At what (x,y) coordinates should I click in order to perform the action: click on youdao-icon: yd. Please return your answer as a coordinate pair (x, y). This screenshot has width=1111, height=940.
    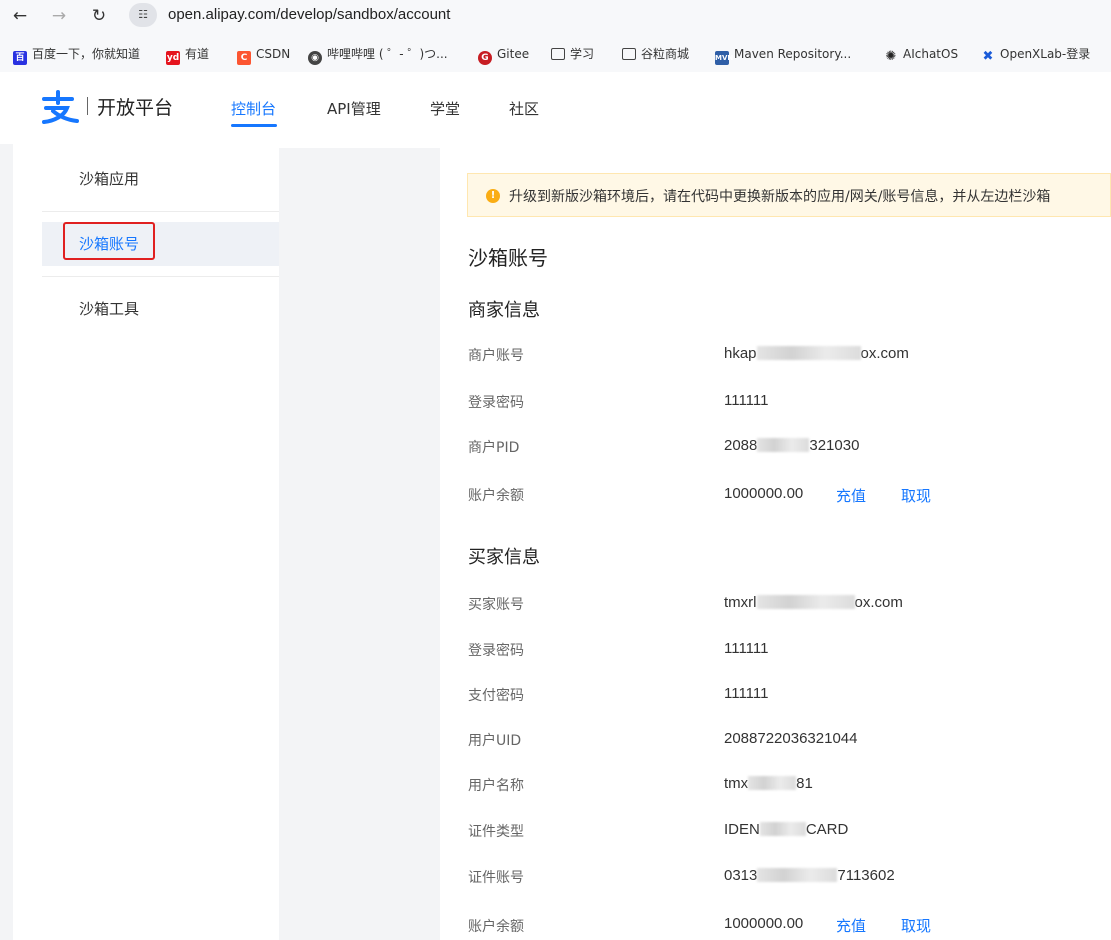
    Looking at the image, I should click on (173, 58).